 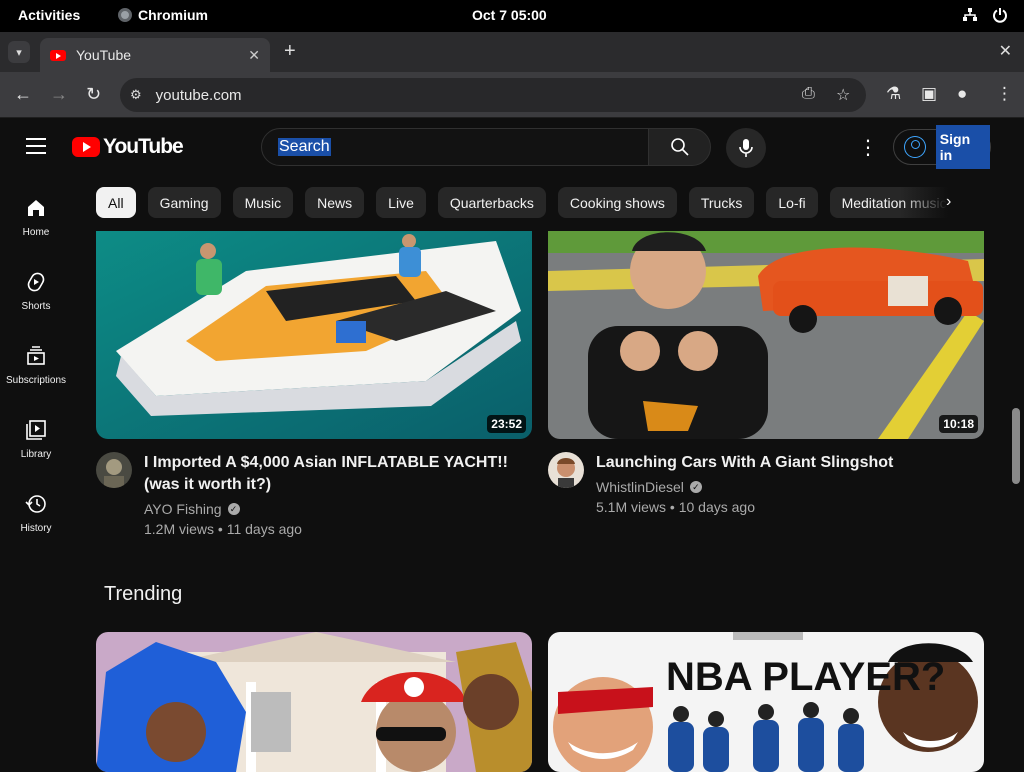 What do you see at coordinates (962, 147) in the screenshot?
I see `sign-in-label: Sign in` at bounding box center [962, 147].